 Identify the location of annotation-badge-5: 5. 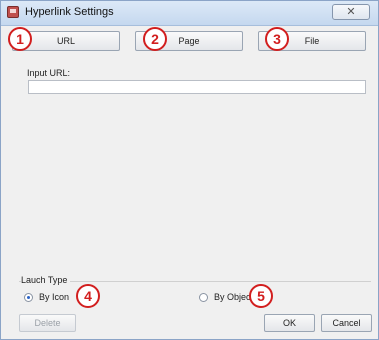
(261, 296).